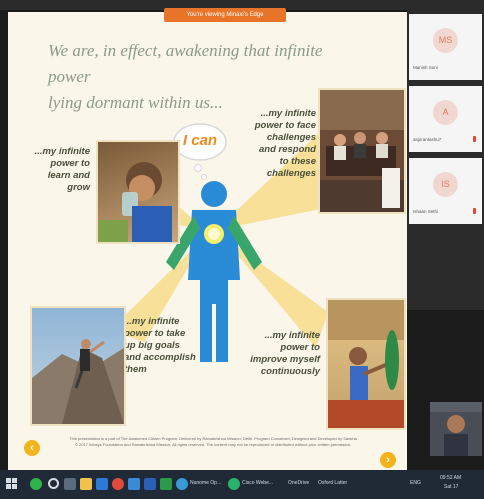  What do you see at coordinates (12, 484) in the screenshot?
I see `windows-start-icon` at bounding box center [12, 484].